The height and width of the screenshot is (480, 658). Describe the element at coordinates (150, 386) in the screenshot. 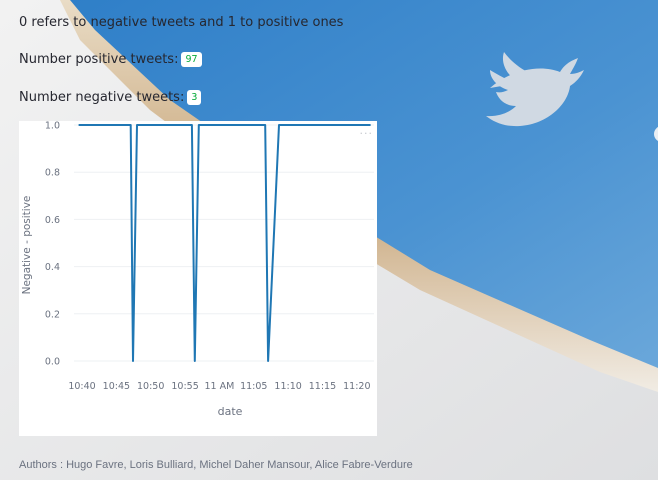

I see `x-tick-label: 10:50` at that location.